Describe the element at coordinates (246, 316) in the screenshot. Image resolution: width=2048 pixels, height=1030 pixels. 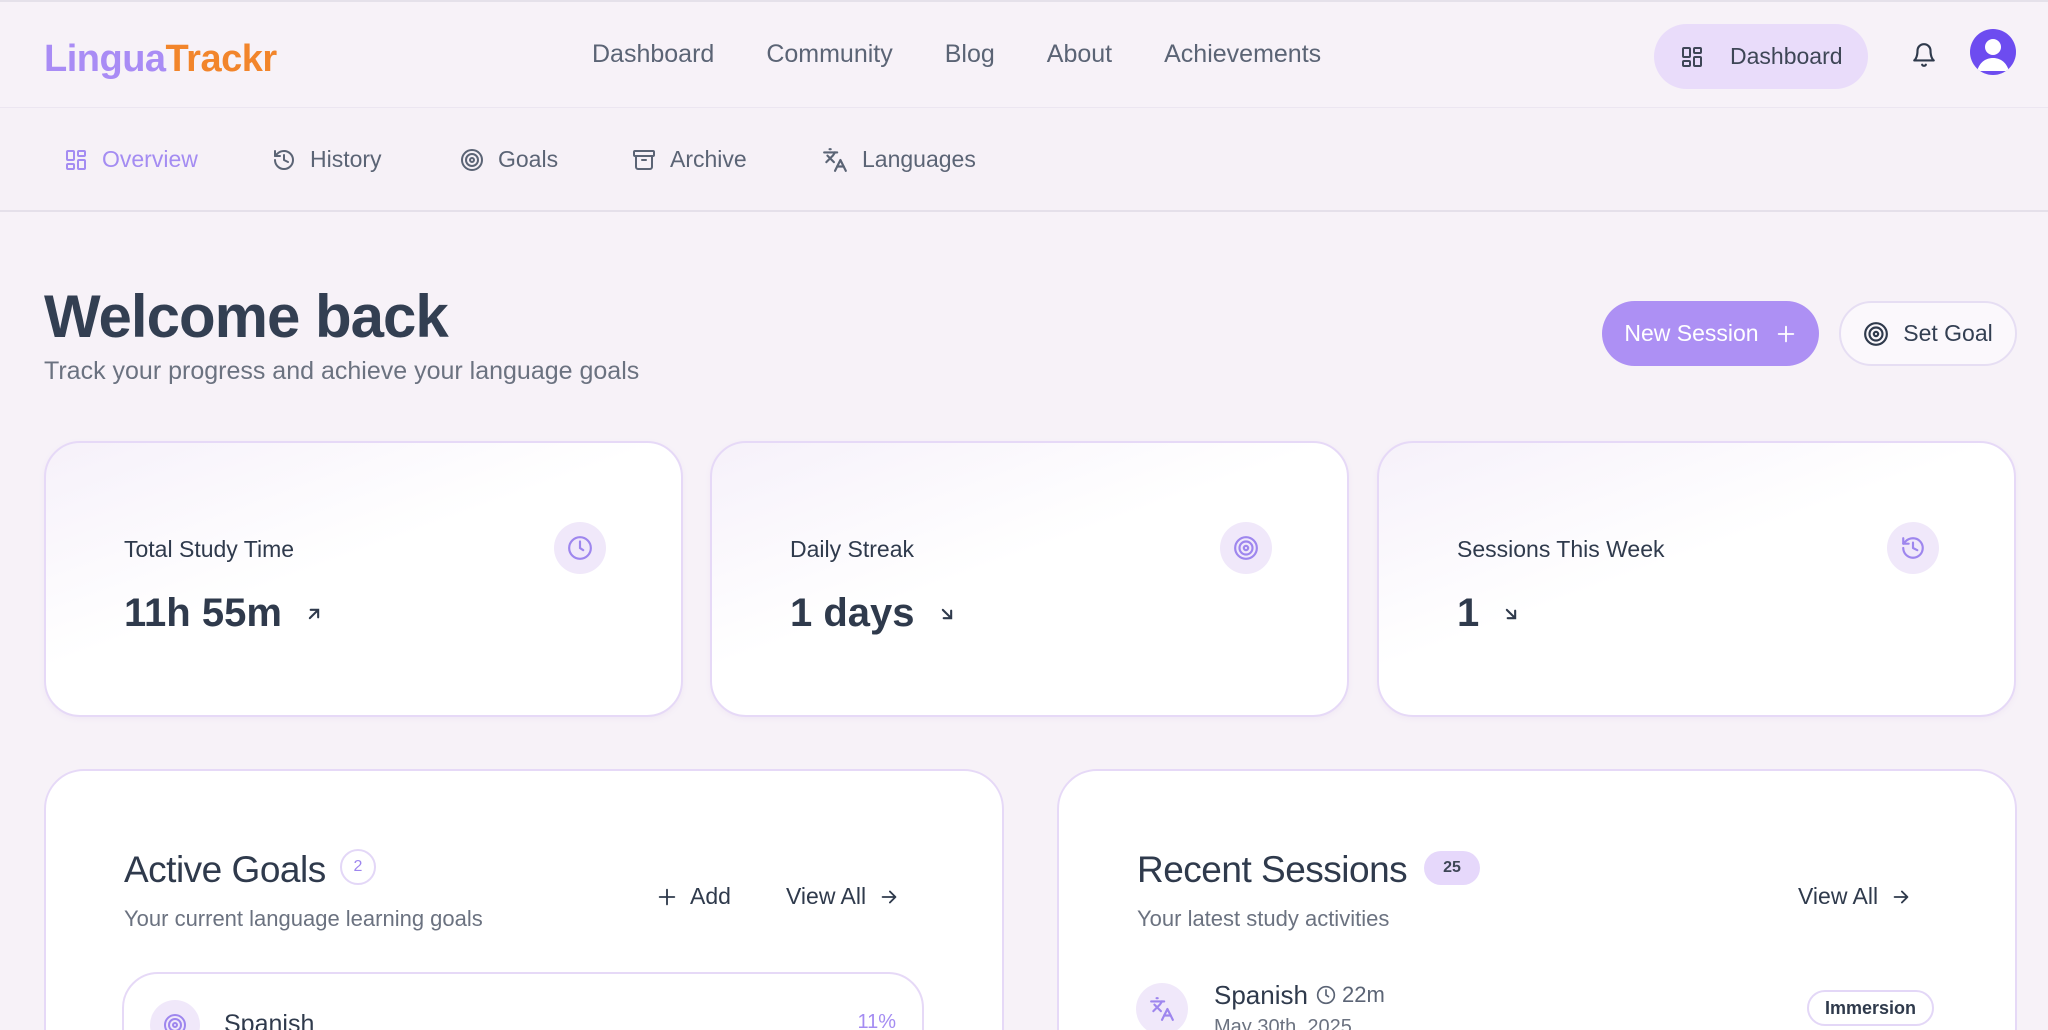
I see `page-title: Welcome back` at that location.